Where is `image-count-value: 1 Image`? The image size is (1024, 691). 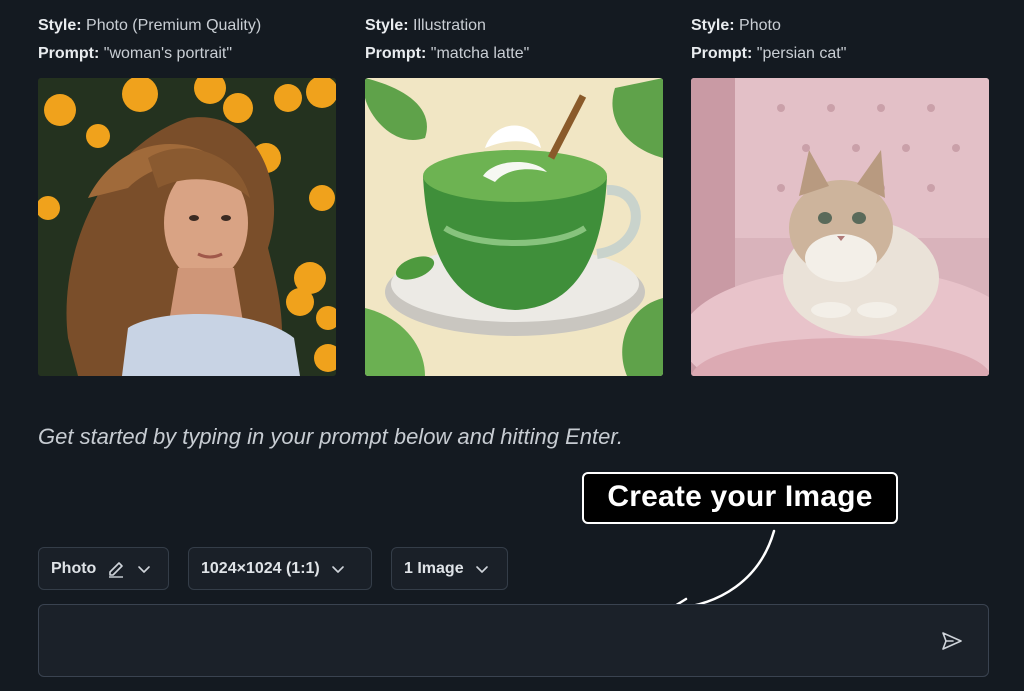 image-count-value: 1 Image is located at coordinates (434, 568).